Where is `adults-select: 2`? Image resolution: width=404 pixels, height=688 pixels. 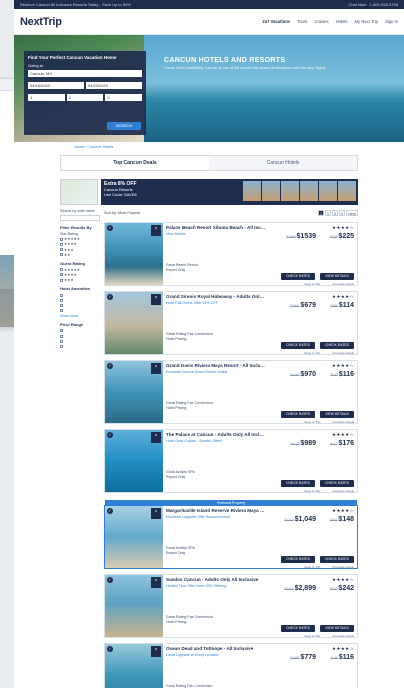 adults-select: 2 is located at coordinates (85, 97).